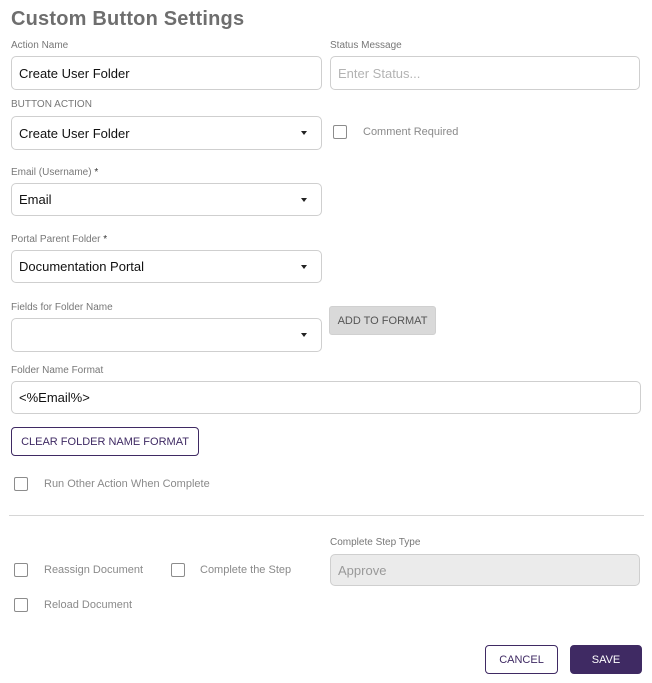 The height and width of the screenshot is (683, 652). What do you see at coordinates (21, 605) in the screenshot?
I see `reload-document-checkbox` at bounding box center [21, 605].